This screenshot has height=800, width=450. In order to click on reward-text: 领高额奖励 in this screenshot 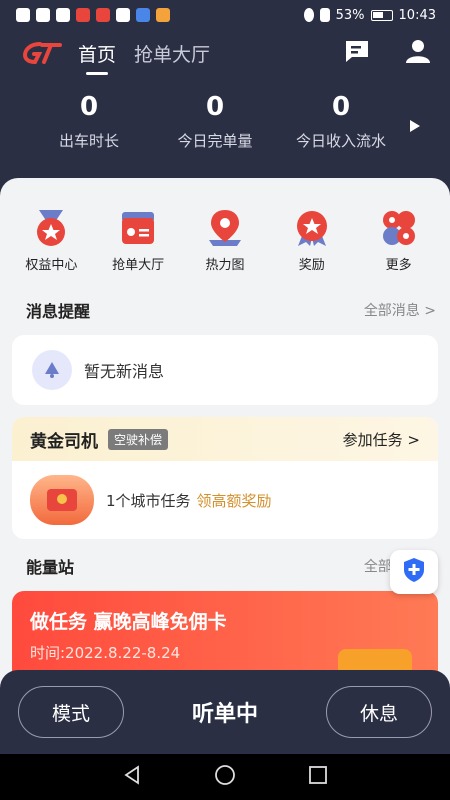, I will do `click(234, 500)`.